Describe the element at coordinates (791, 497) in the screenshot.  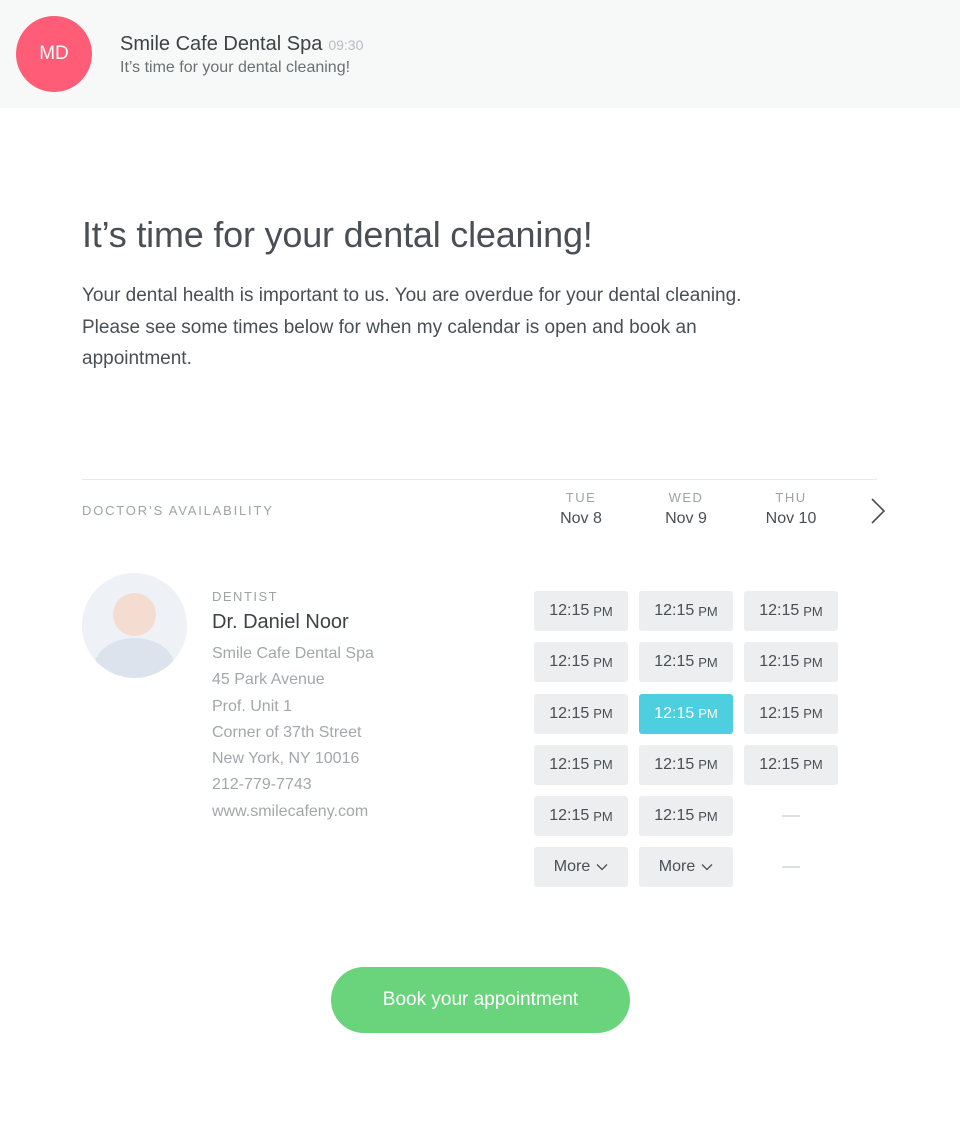
I see `day-of-week: THU` at that location.